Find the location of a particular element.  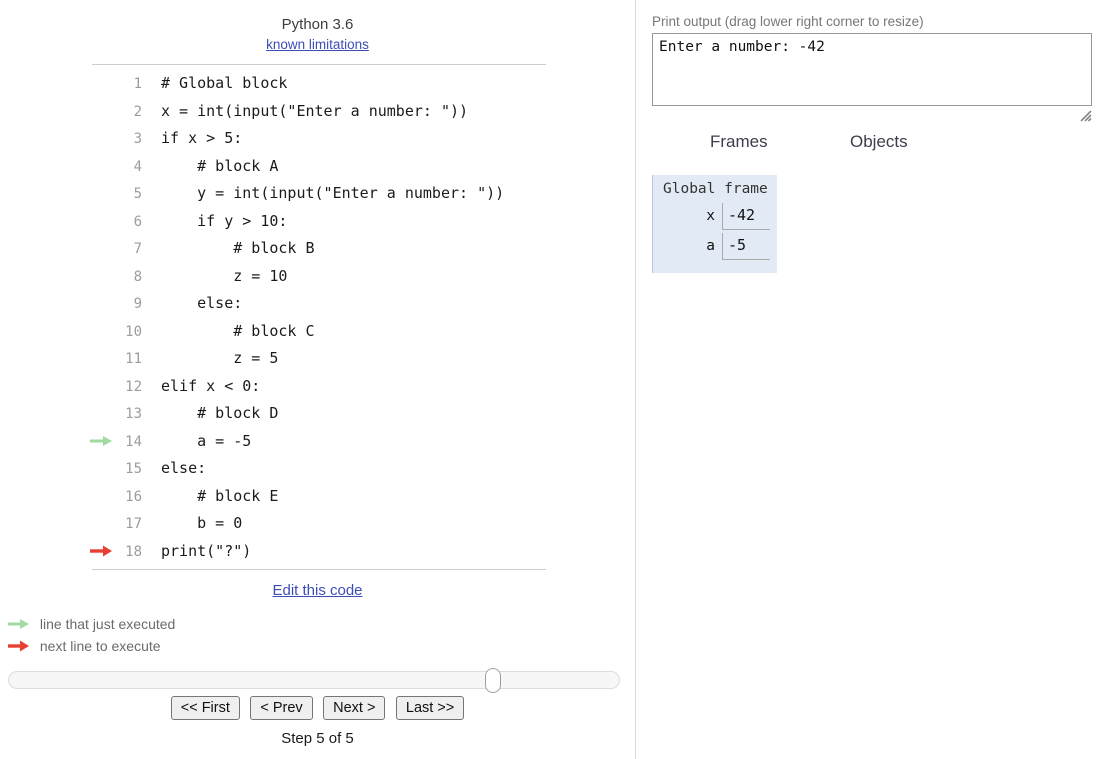

variable-value: -5 is located at coordinates (746, 246).